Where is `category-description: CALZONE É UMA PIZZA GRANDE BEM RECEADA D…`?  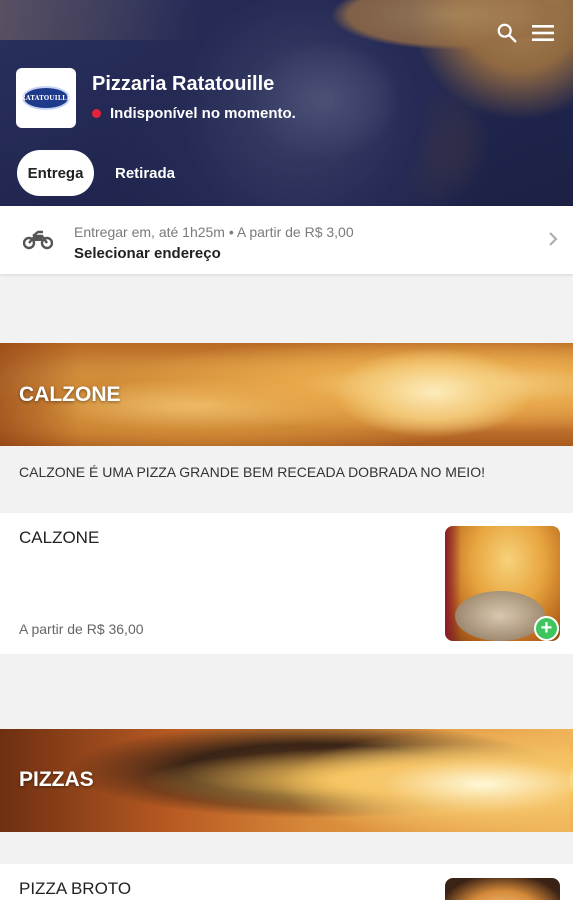 category-description: CALZONE É UMA PIZZA GRANDE BEM RECEADA D… is located at coordinates (286, 472).